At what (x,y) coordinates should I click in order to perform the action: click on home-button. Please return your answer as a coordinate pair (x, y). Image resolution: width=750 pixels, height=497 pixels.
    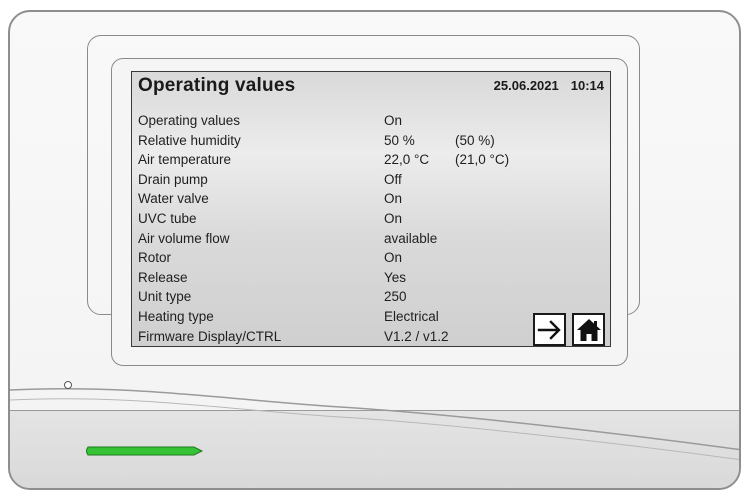
    Looking at the image, I should click on (588, 329).